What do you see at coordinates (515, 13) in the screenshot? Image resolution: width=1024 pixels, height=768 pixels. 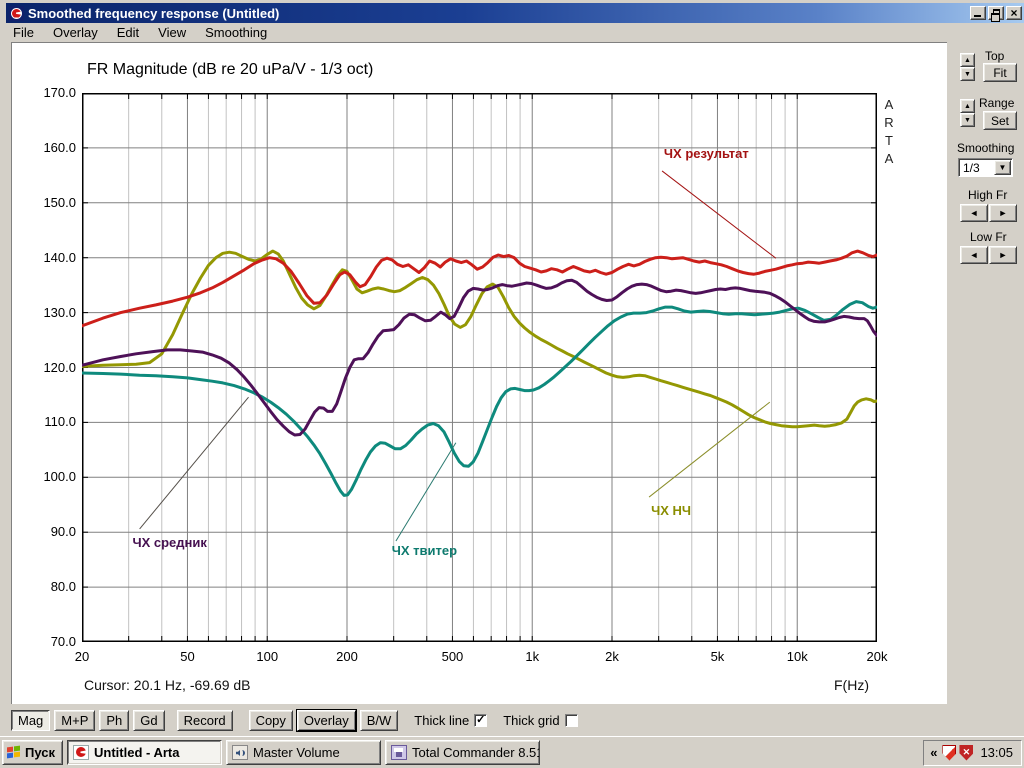 I see `title-bar: Smoothed frequency response (Untitled) ×` at bounding box center [515, 13].